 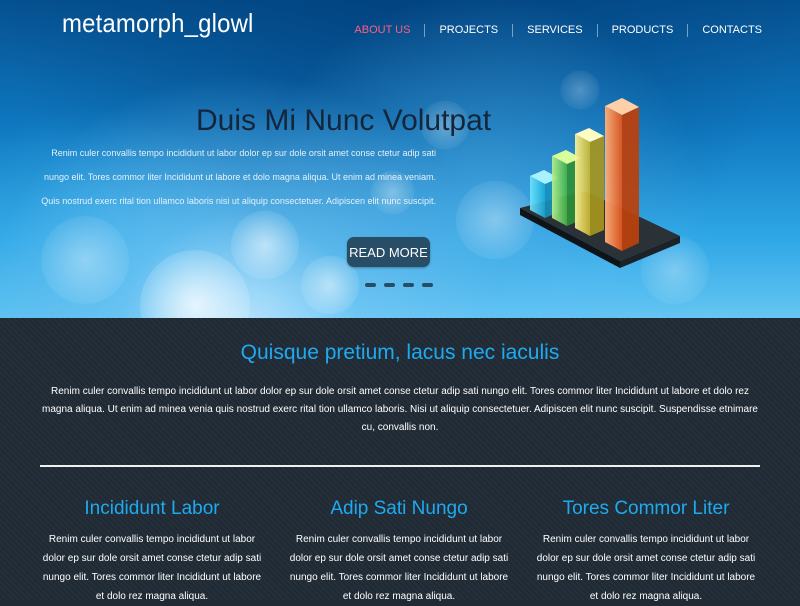 I want to click on nav-item-products: PRODUCTS, so click(x=642, y=30).